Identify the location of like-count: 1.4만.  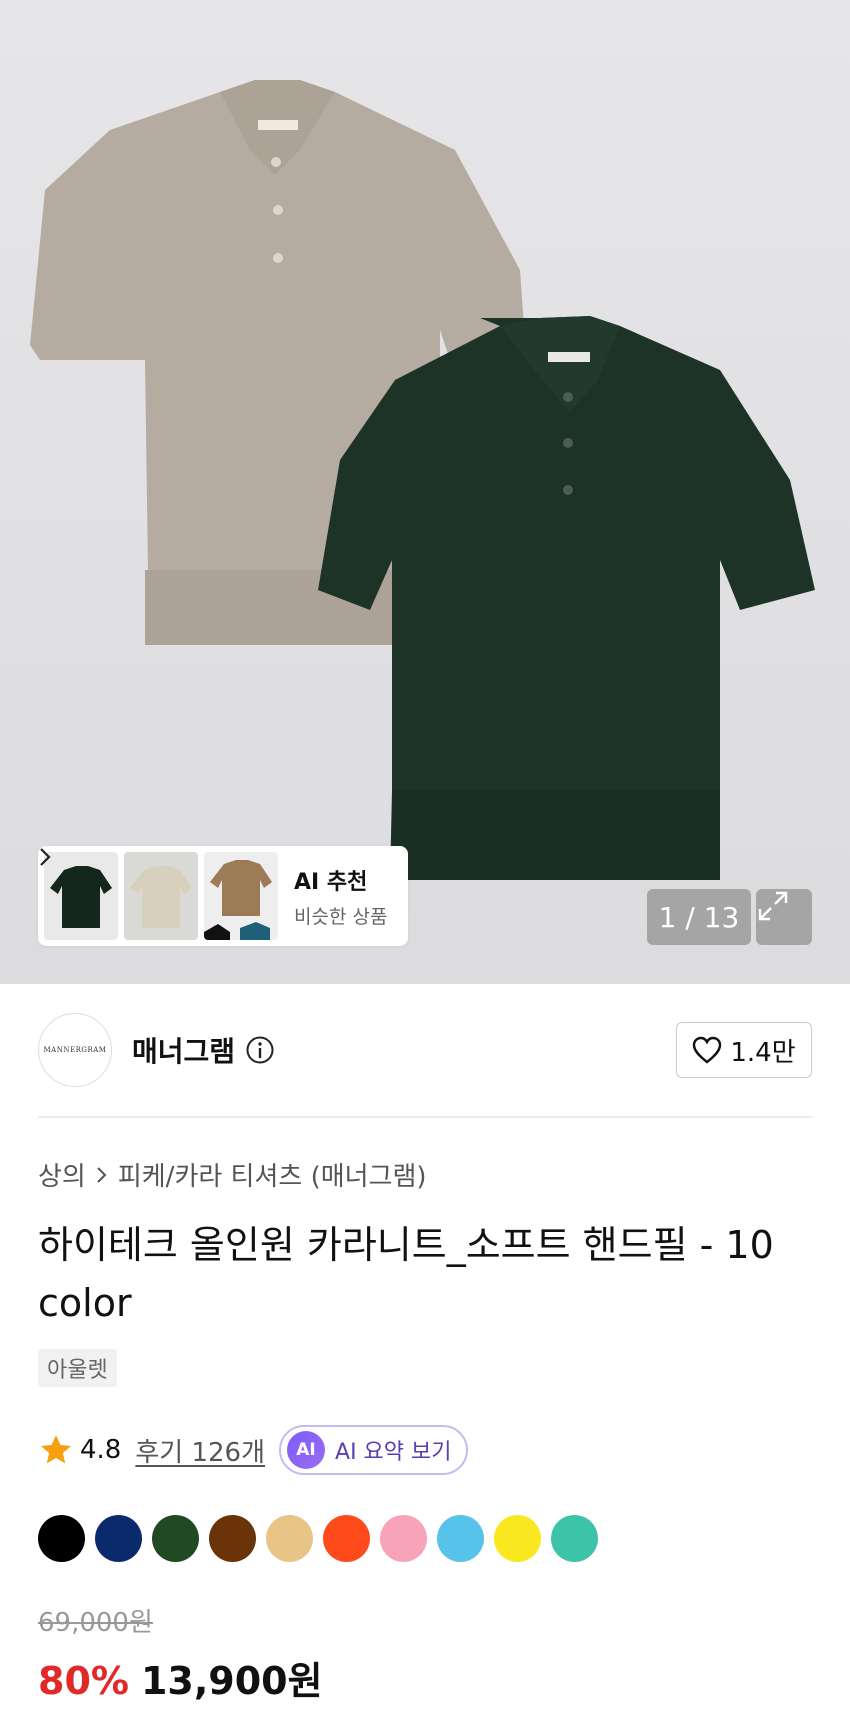
(763, 1052).